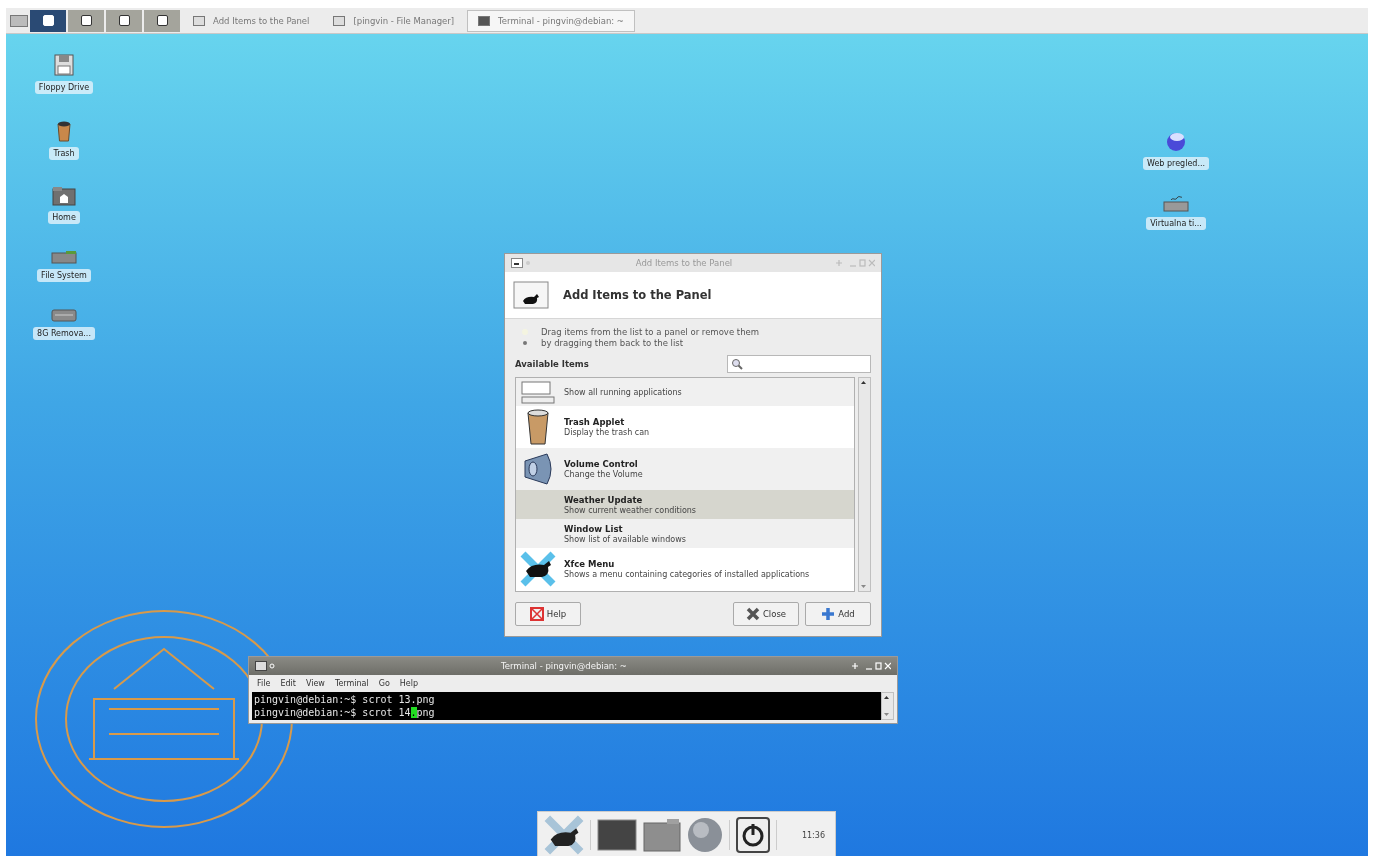 This screenshot has height=856, width=1375. Describe the element at coordinates (1176, 204) in the screenshot. I see `keyboard-icon` at that location.